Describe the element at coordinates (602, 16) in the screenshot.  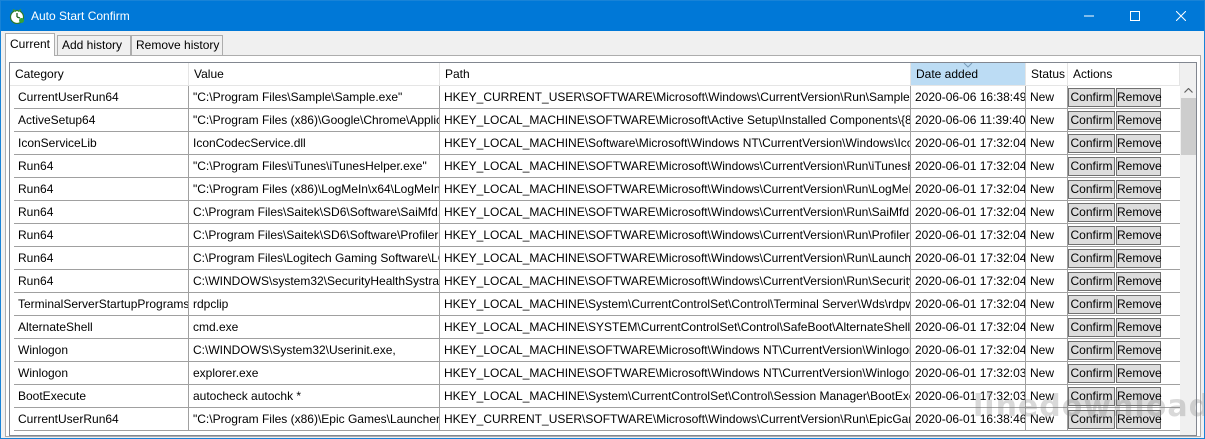
I see `title-bar: Auto Start Confirm` at that location.